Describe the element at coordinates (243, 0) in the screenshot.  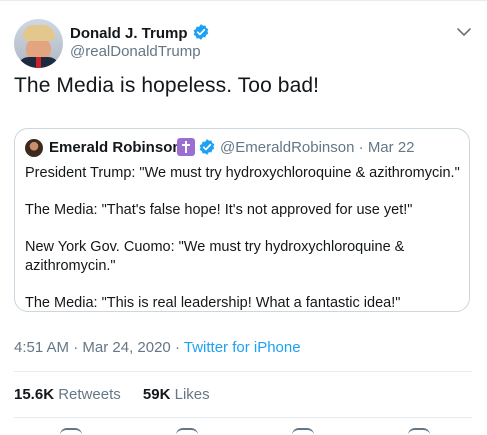
I see `top-divider` at that location.